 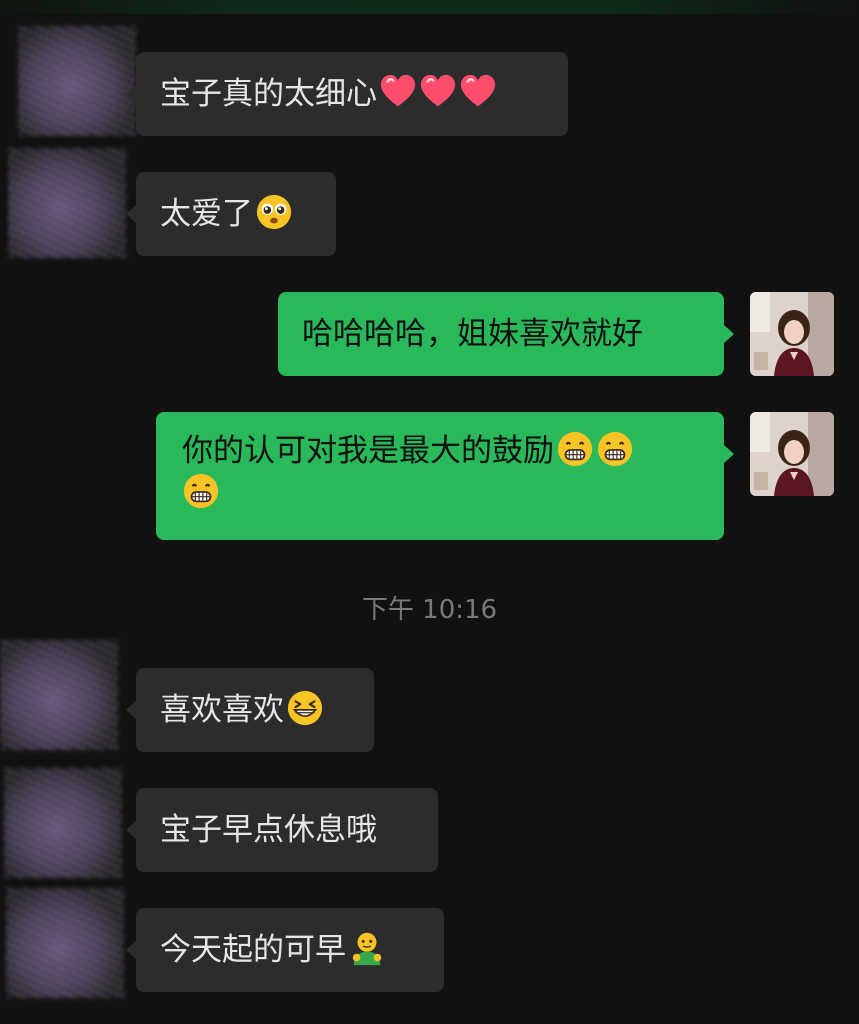 What do you see at coordinates (367, 948) in the screenshot?
I see `person-bowing-icon` at bounding box center [367, 948].